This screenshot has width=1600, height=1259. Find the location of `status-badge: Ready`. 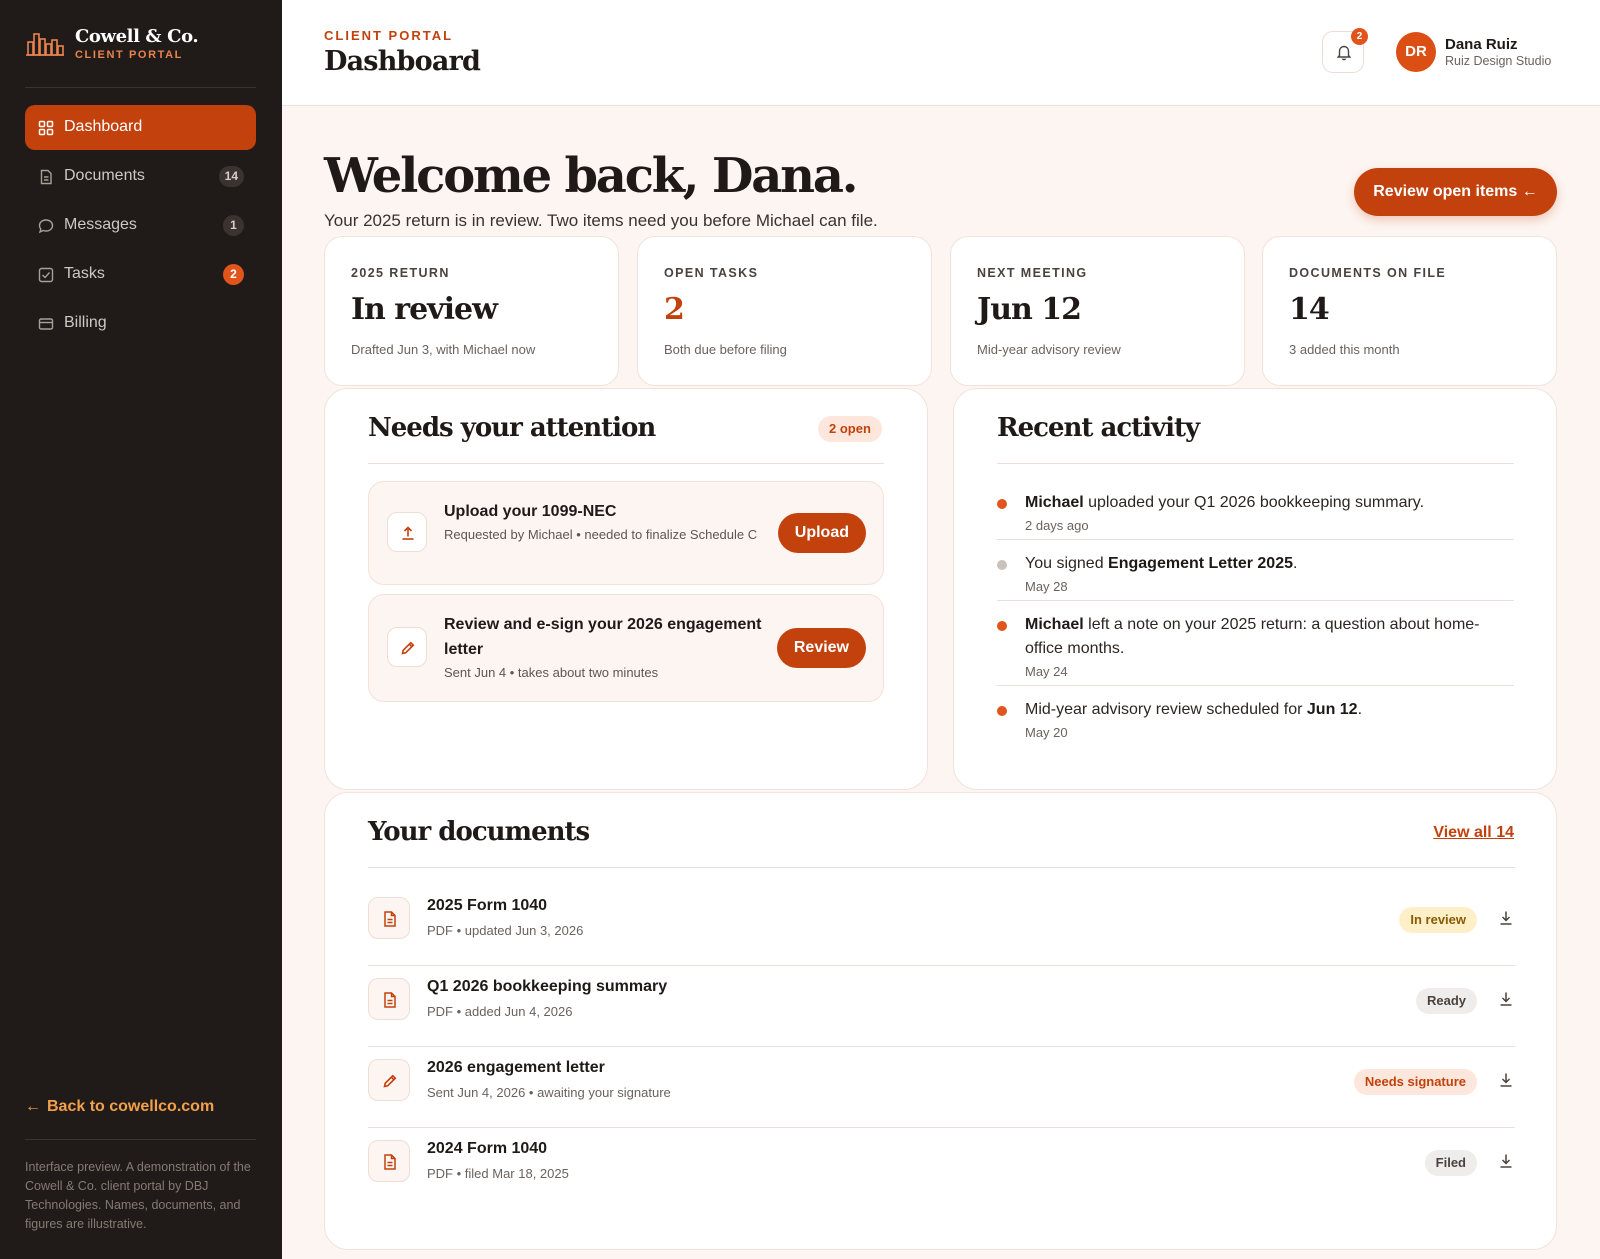

status-badge: Ready is located at coordinates (1446, 1001).